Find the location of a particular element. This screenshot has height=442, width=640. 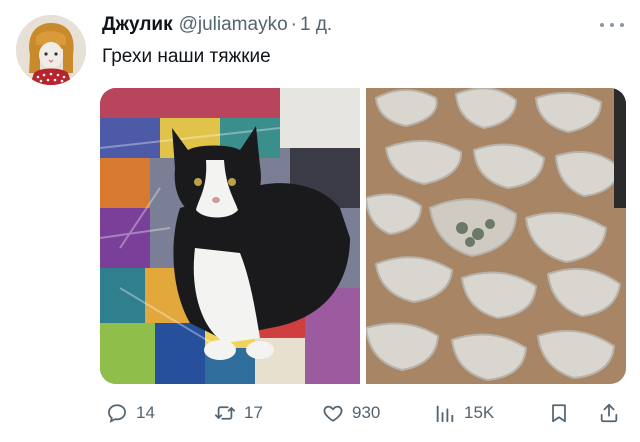

like-count: 930 is located at coordinates (366, 412).